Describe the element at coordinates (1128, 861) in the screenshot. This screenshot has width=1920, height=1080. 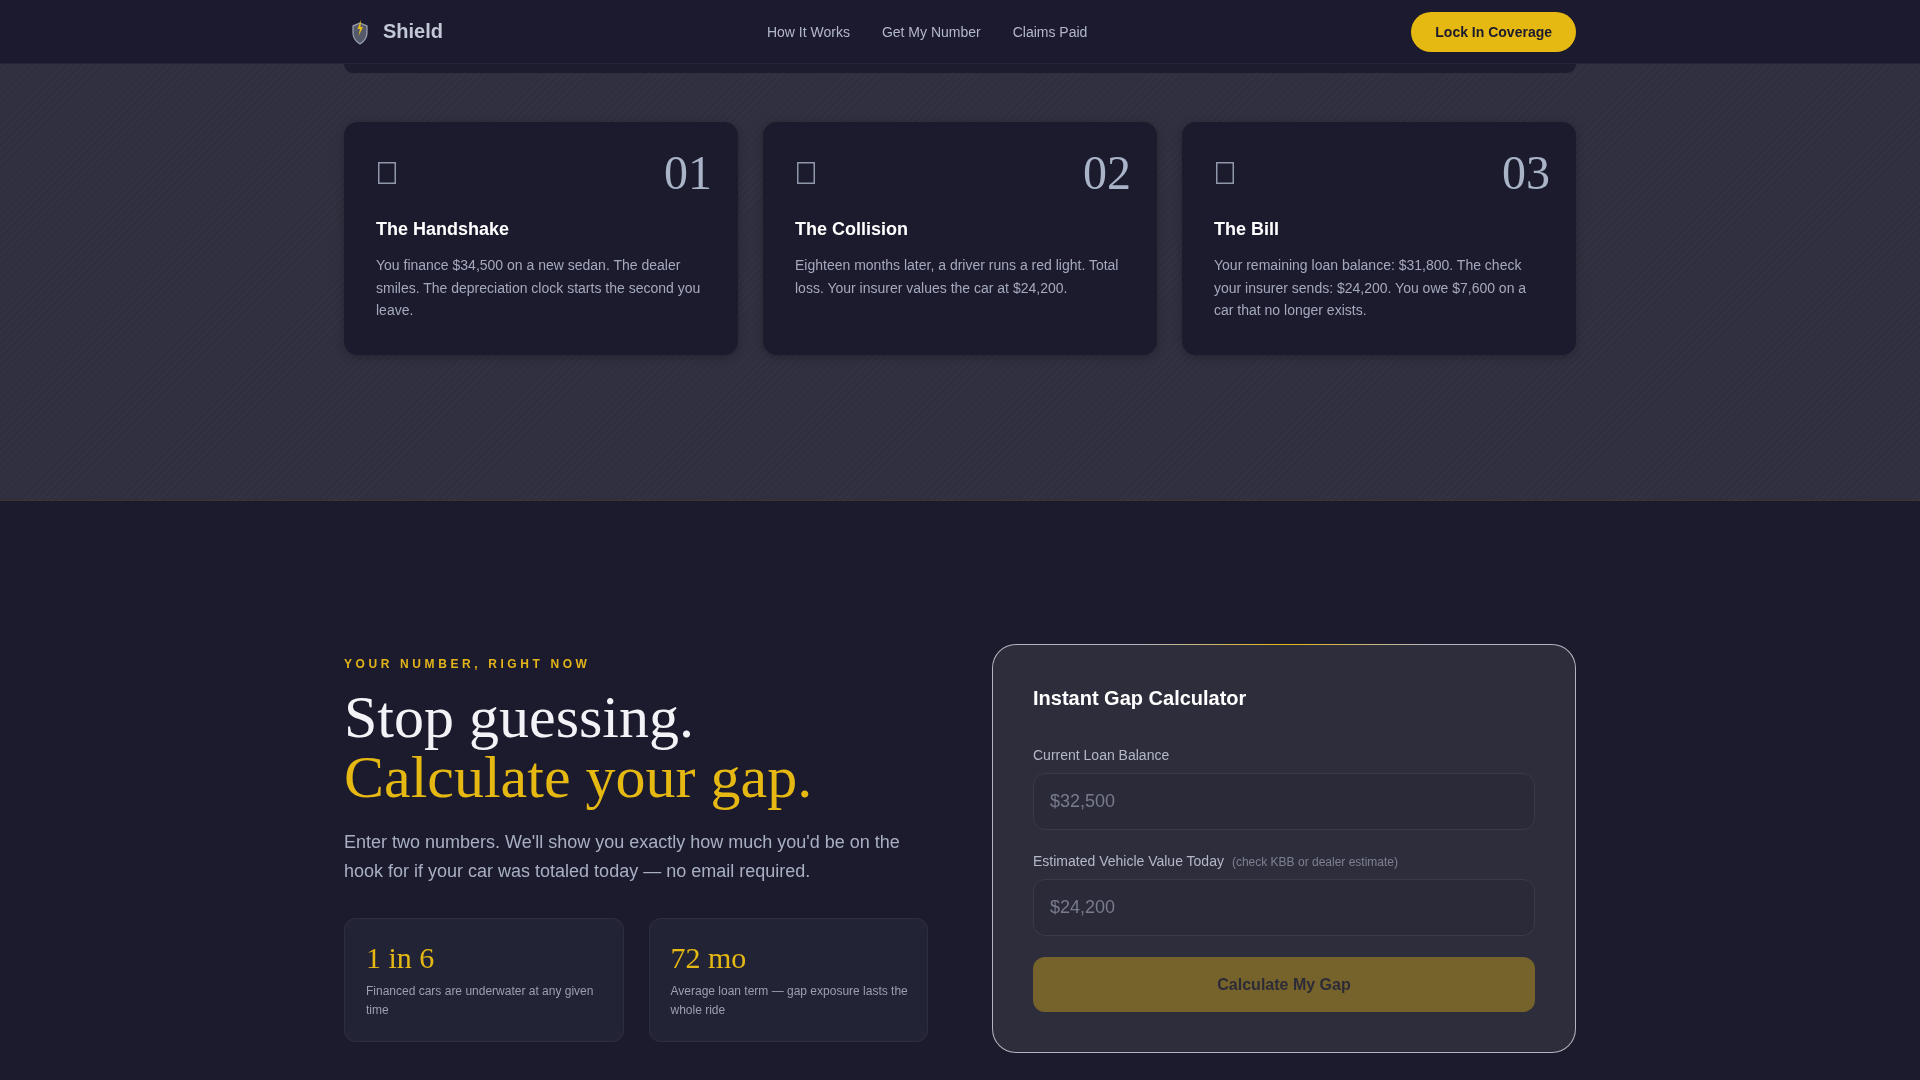
I see `field-label: Estimated Vehicle Value Today` at that location.